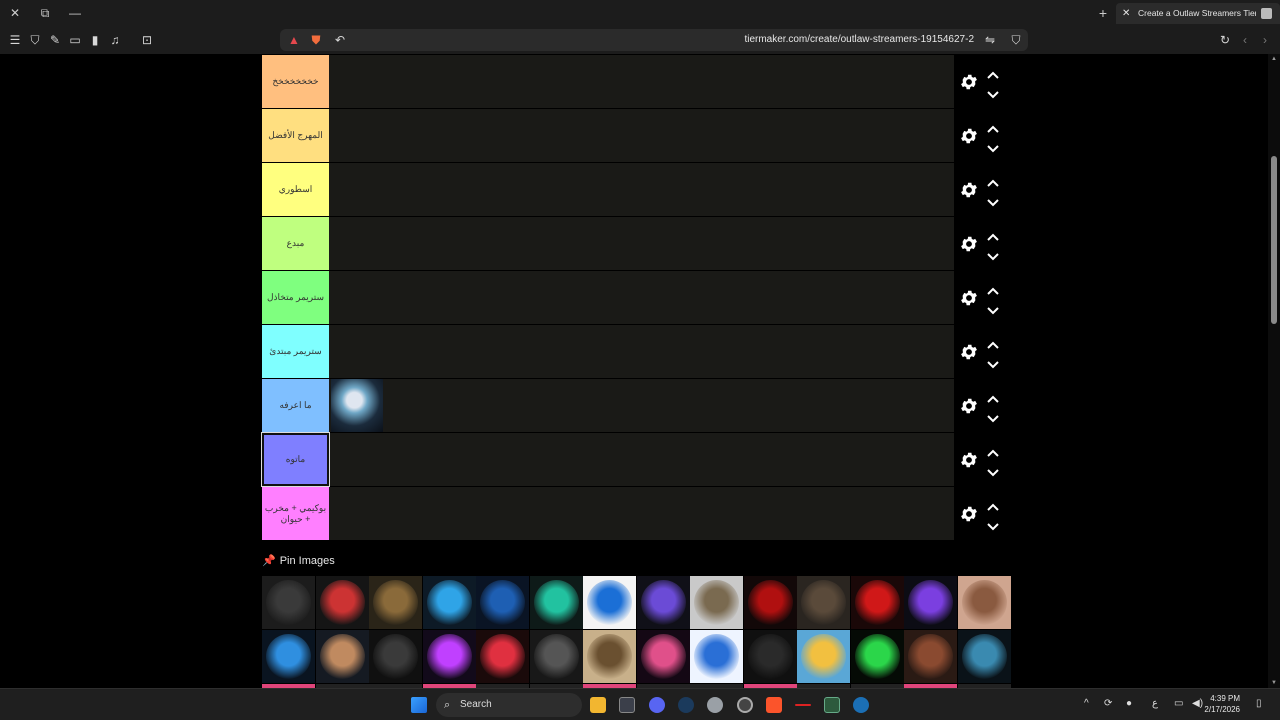  What do you see at coordinates (75, 40) in the screenshot?
I see `tabs-icon: ▭` at bounding box center [75, 40].